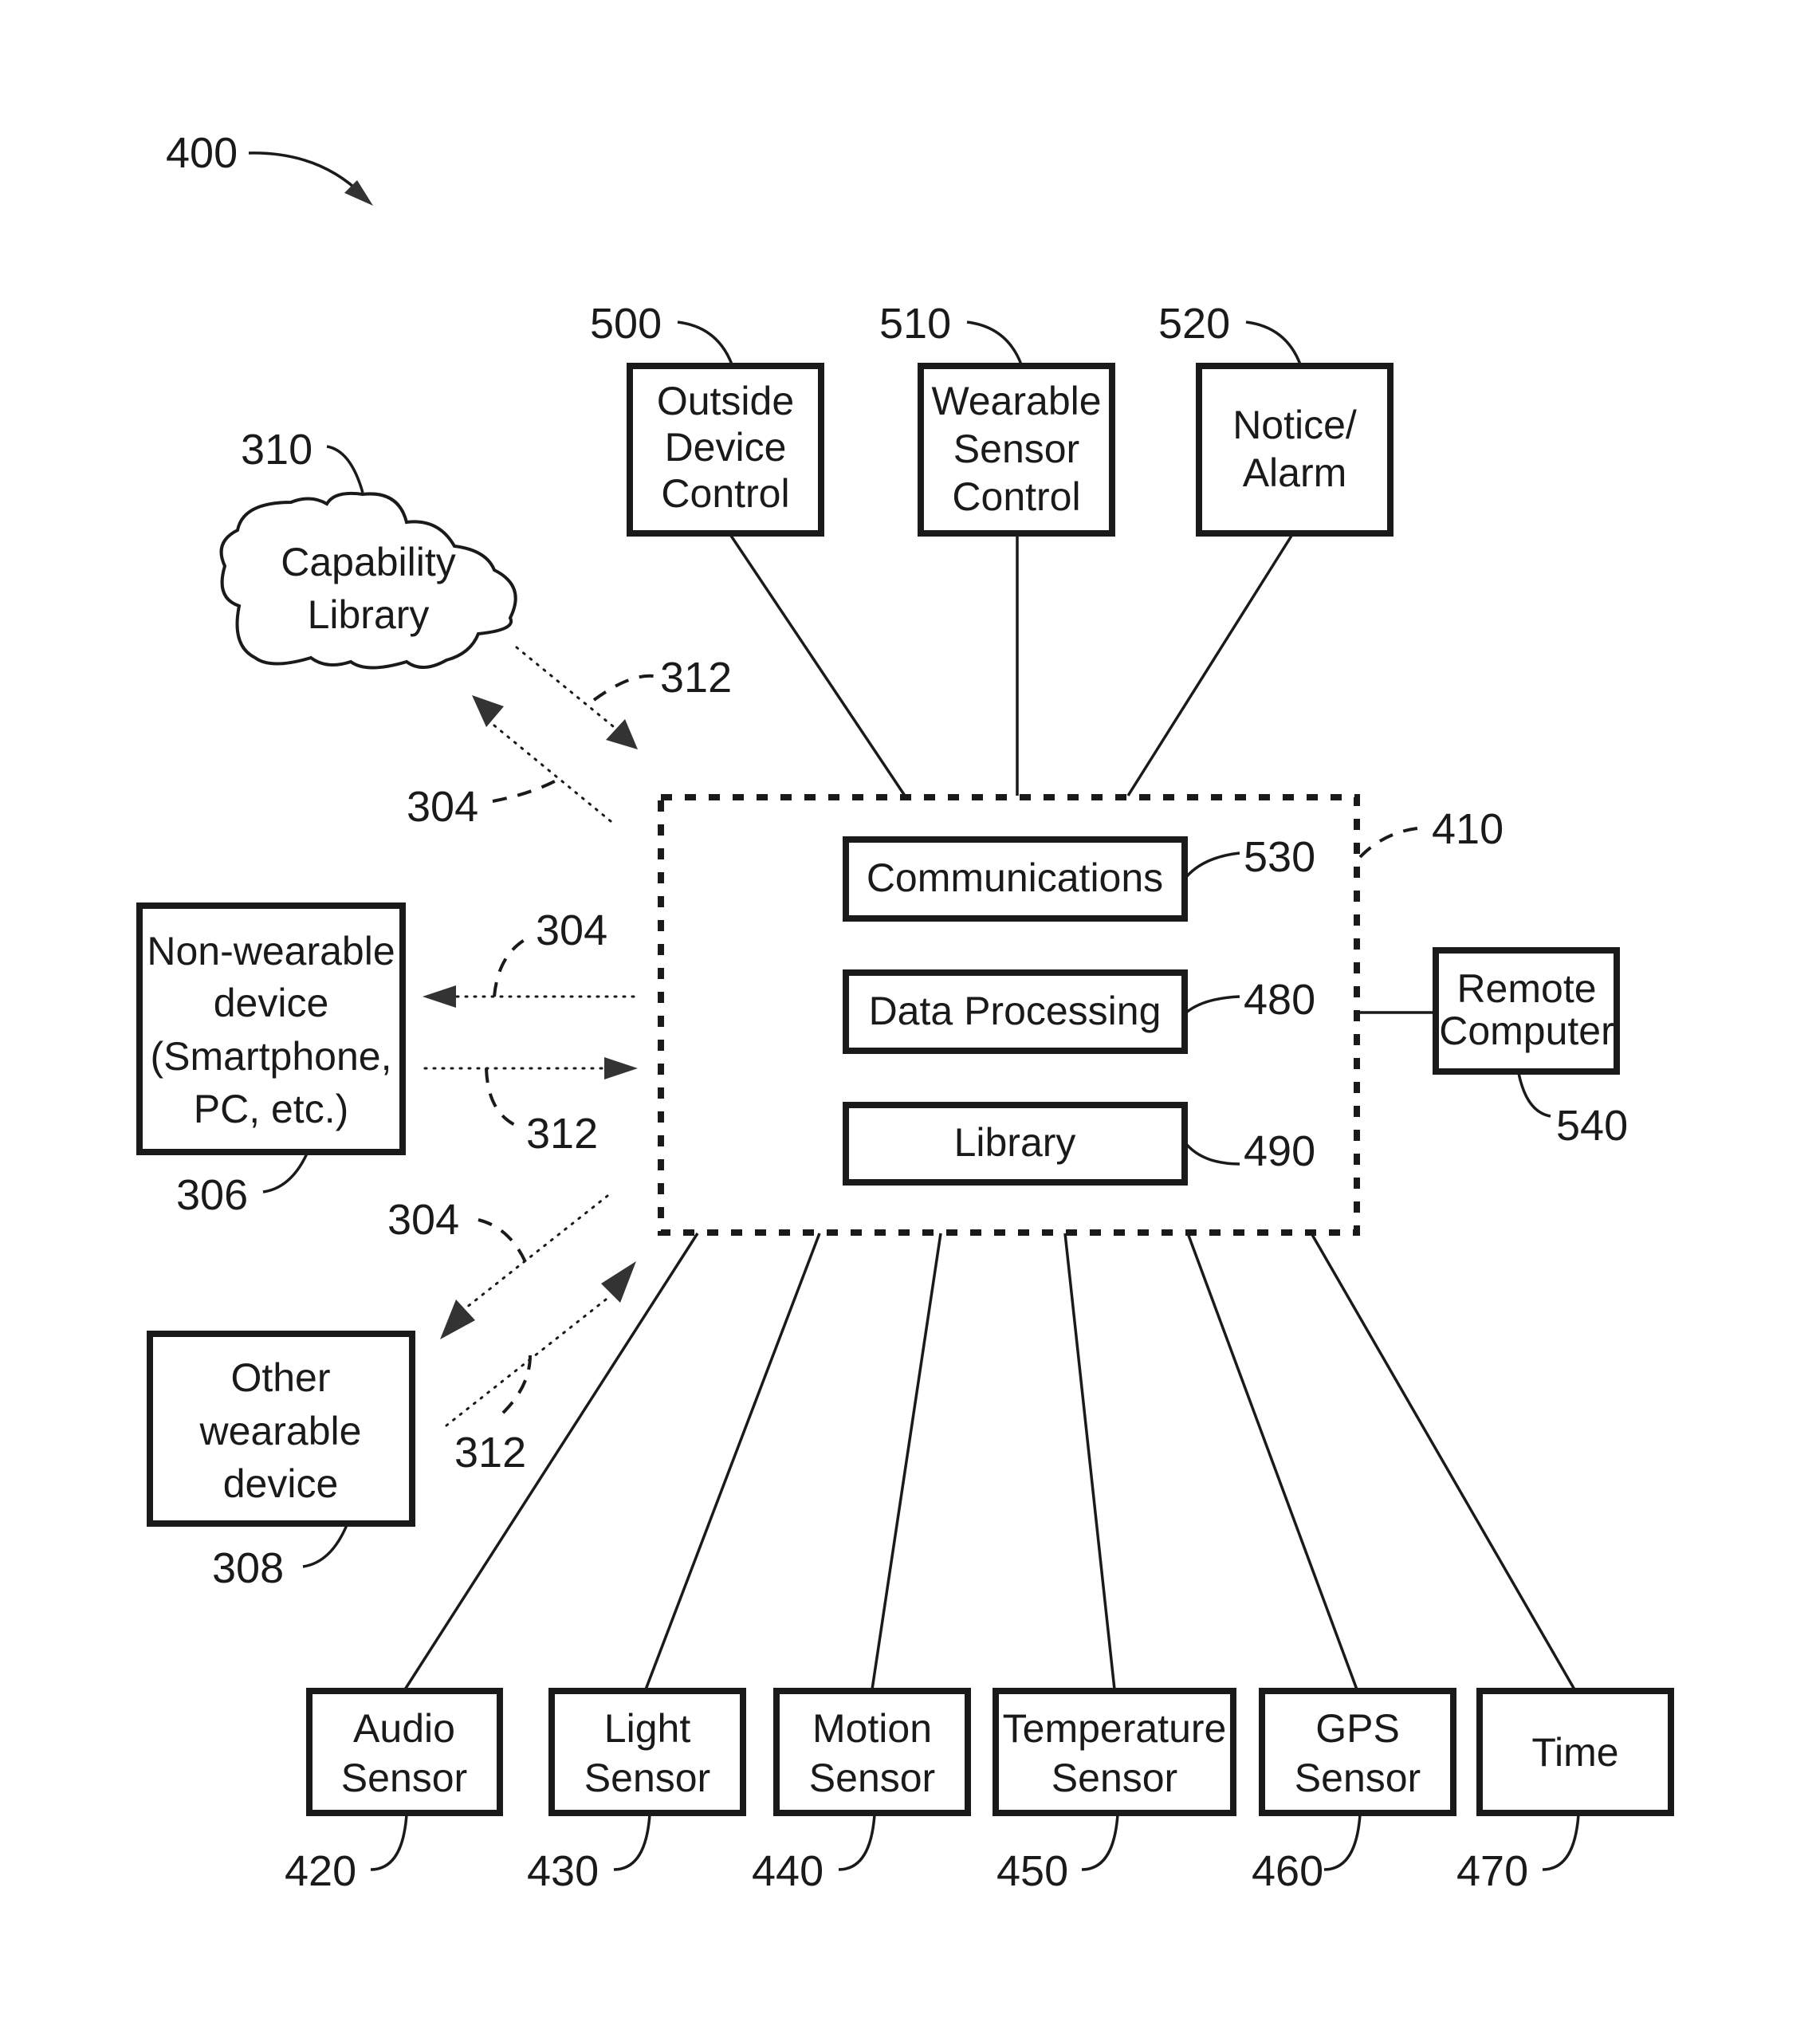  Describe the element at coordinates (1526, 1031) in the screenshot. I see `remote-computer-line2: Computer` at that location.